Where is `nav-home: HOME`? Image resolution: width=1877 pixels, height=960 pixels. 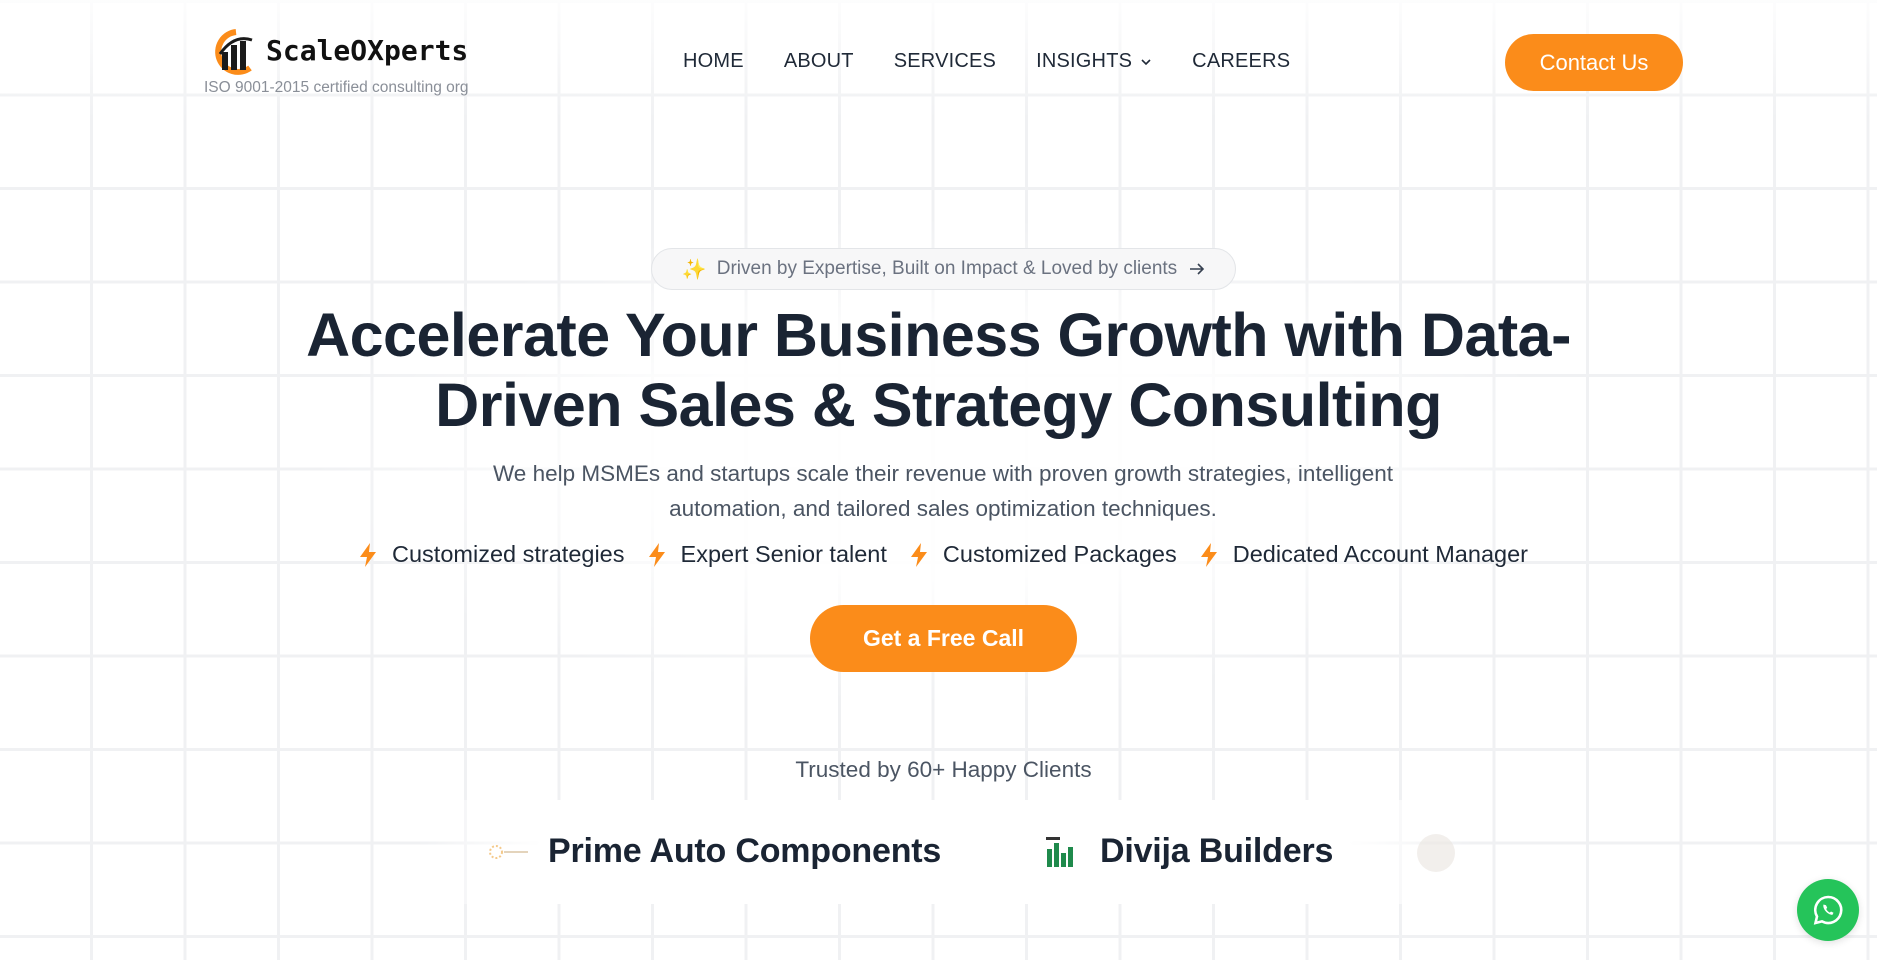
nav-home: HOME is located at coordinates (713, 61).